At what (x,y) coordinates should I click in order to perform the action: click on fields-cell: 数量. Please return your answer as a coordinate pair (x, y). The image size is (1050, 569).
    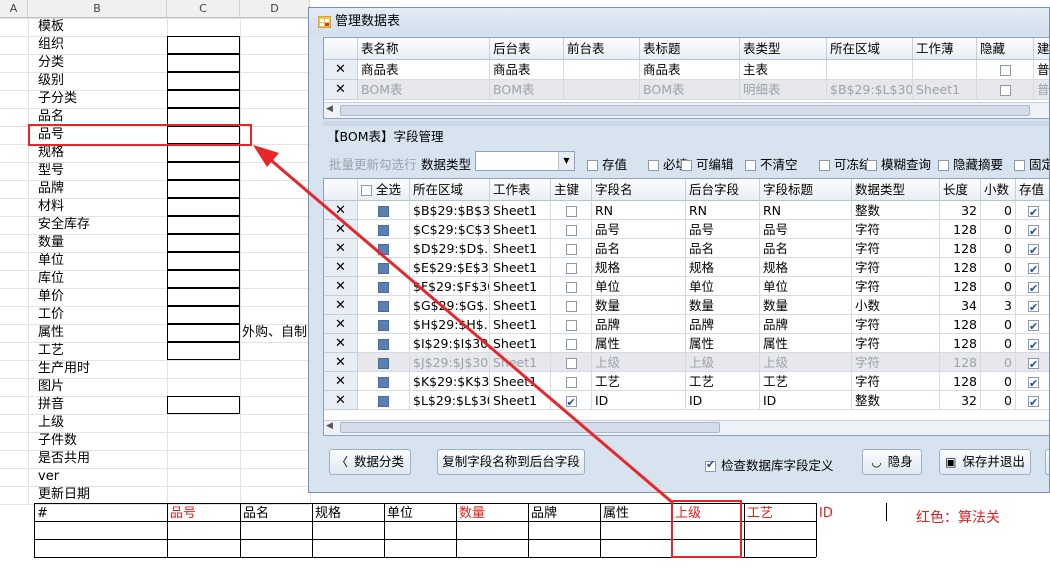
    Looking at the image, I should click on (806, 305).